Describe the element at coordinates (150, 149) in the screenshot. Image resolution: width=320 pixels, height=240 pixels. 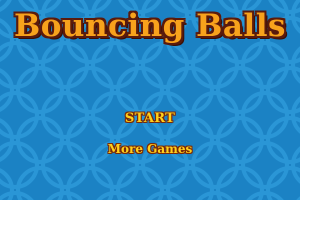
I see `more-games-button: More Games` at that location.